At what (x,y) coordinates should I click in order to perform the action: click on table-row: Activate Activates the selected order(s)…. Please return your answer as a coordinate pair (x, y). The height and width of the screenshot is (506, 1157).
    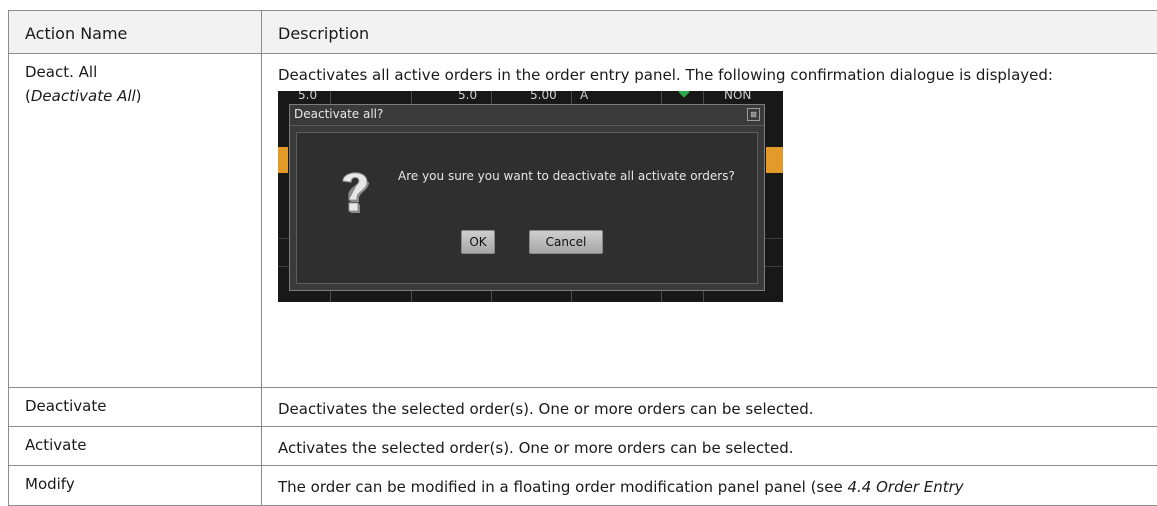
    Looking at the image, I should click on (583, 446).